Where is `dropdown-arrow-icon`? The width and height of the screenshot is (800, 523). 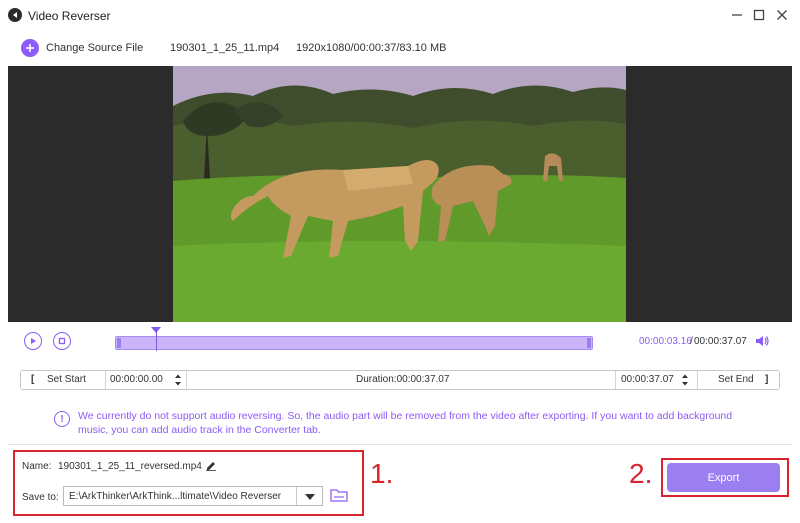 dropdown-arrow-icon is located at coordinates (310, 497).